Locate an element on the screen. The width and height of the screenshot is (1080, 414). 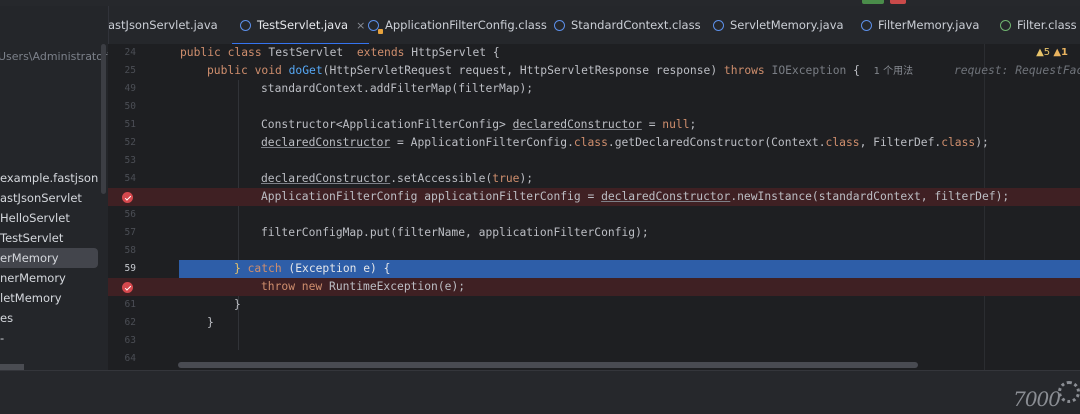
line-number: 49 is located at coordinates (130, 88).